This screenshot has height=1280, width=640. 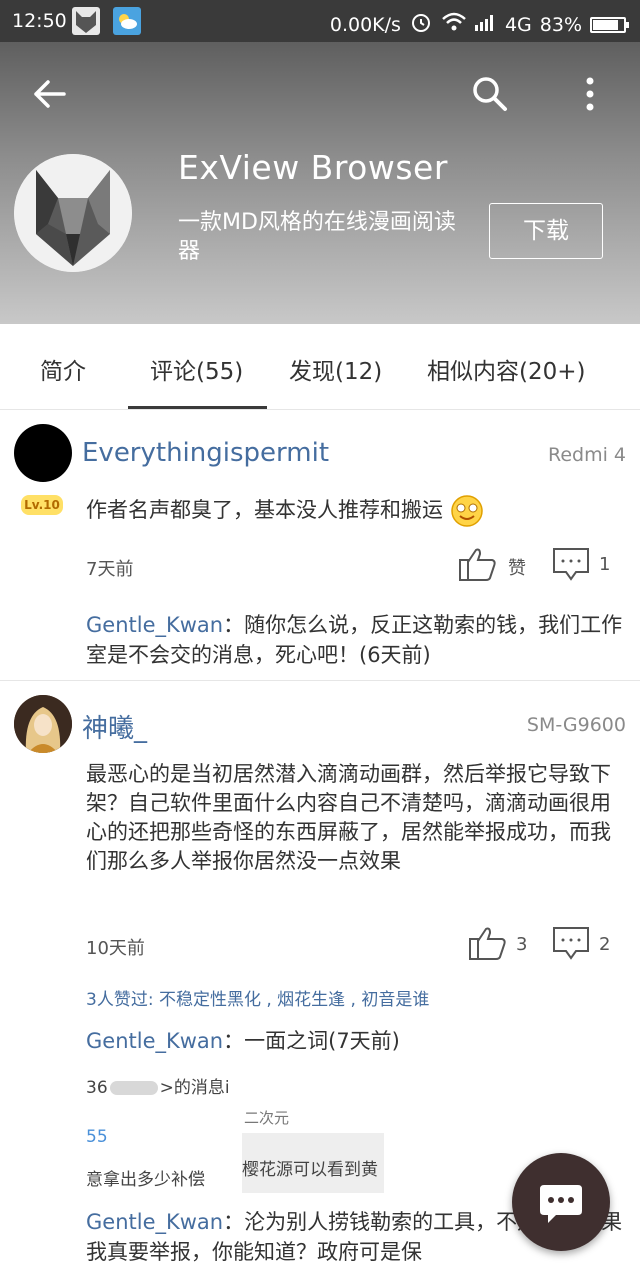 What do you see at coordinates (257, 997) in the screenshot?
I see `likers-list: 3人赞过: 不稳定性黑化 , 烟花生逢 , 初音是谁` at bounding box center [257, 997].